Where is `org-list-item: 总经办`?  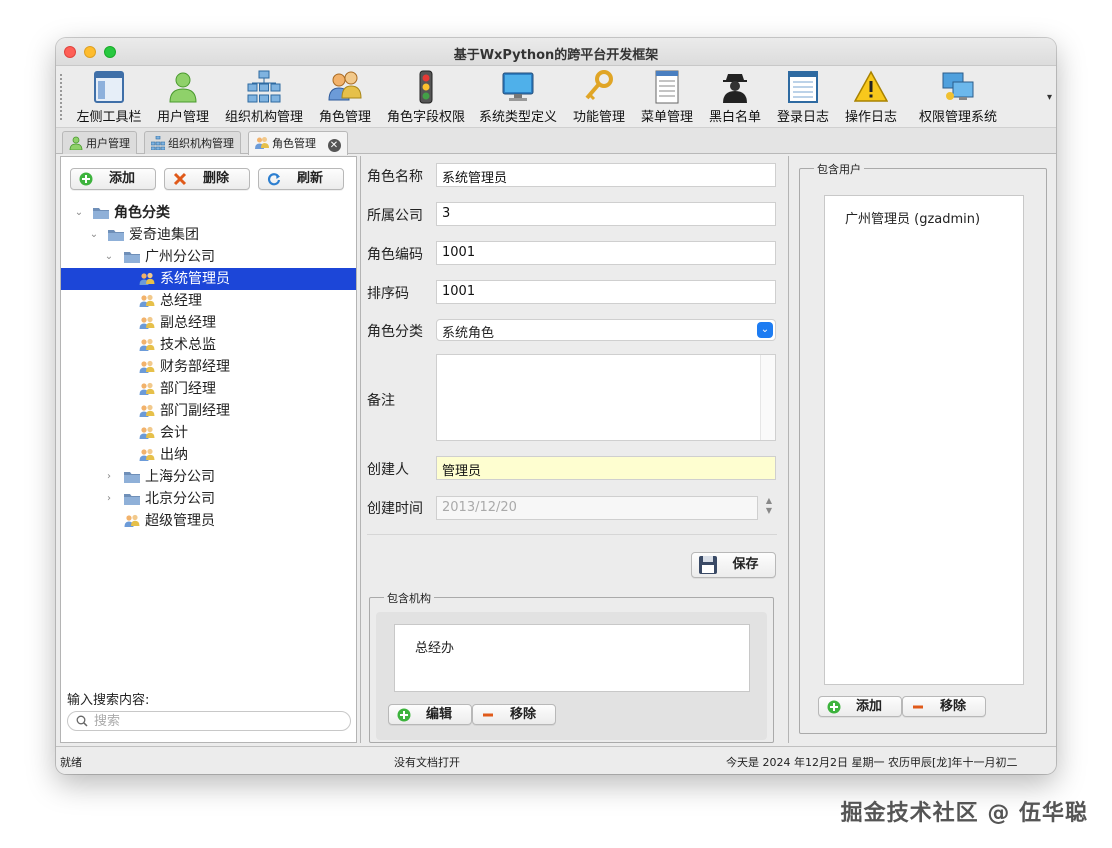 org-list-item: 总经办 is located at coordinates (434, 646).